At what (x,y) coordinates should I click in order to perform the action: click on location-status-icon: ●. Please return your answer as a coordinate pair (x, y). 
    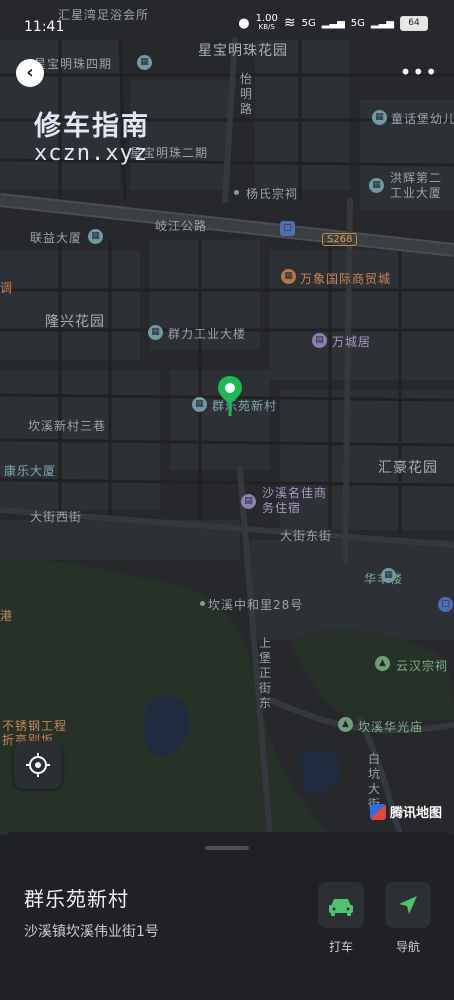
    Looking at the image, I should click on (244, 23).